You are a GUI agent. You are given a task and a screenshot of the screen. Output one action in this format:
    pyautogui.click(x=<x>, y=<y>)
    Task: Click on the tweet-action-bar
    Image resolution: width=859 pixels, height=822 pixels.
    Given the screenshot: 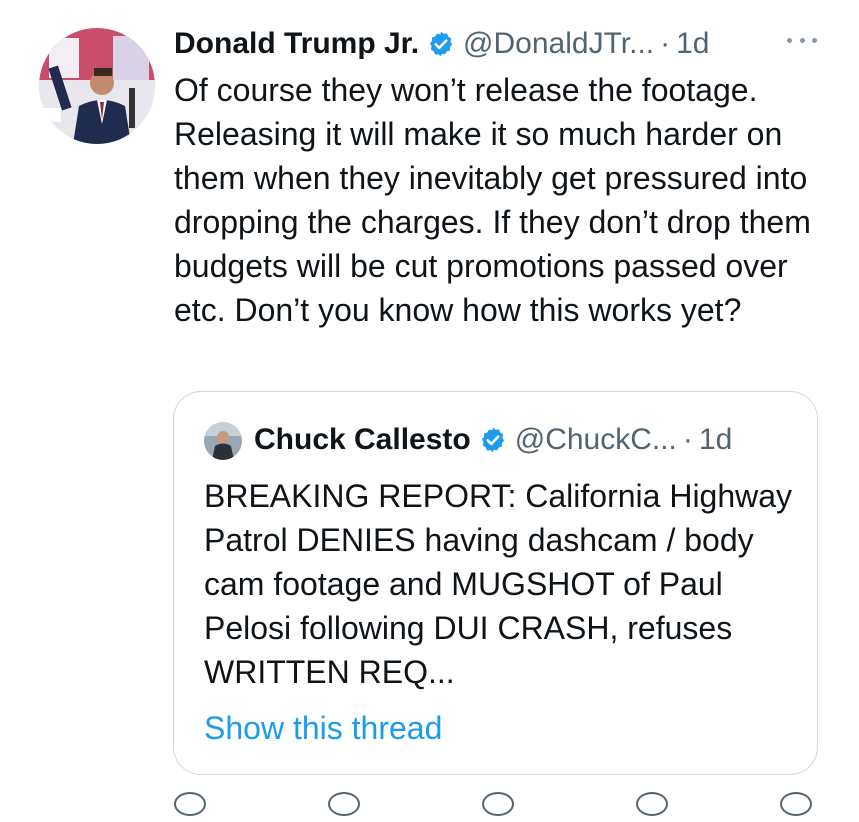 What is the action you would take?
    pyautogui.click(x=490, y=807)
    